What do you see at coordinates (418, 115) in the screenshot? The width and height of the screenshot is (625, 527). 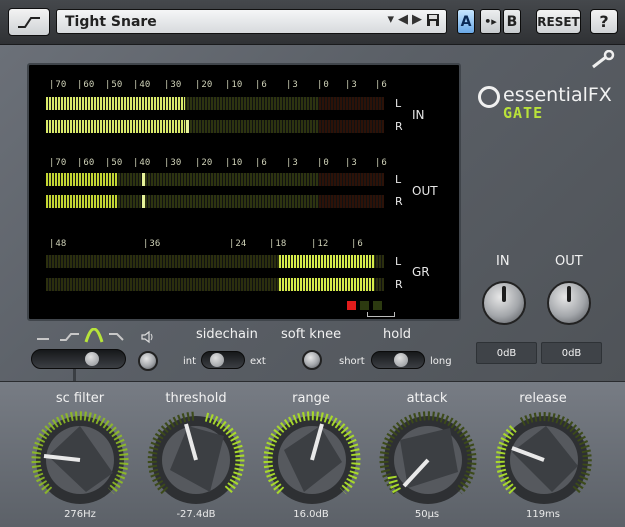 I see `in-section-label: IN` at bounding box center [418, 115].